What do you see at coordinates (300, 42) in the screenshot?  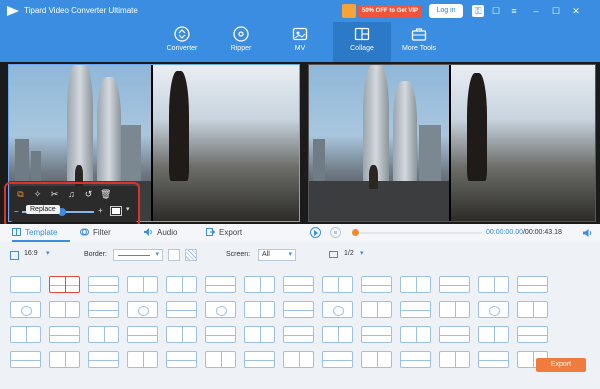 I see `tab-mv: MV` at bounding box center [300, 42].